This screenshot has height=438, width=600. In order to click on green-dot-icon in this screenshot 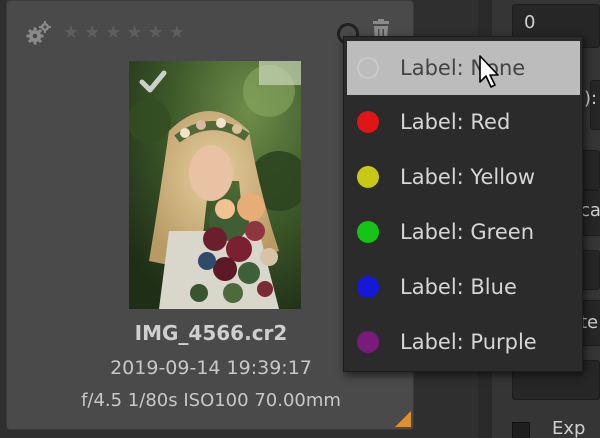, I will do `click(368, 232)`.